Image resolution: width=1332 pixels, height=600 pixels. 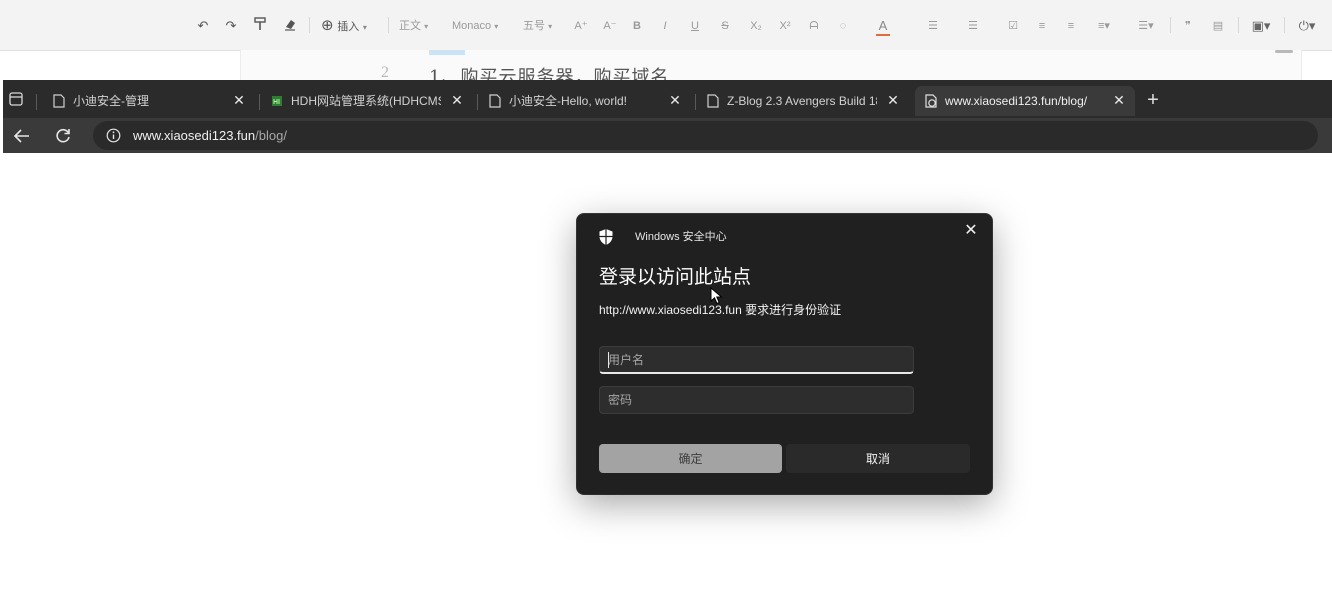 I want to click on superscript-icon: X², so click(x=785, y=26).